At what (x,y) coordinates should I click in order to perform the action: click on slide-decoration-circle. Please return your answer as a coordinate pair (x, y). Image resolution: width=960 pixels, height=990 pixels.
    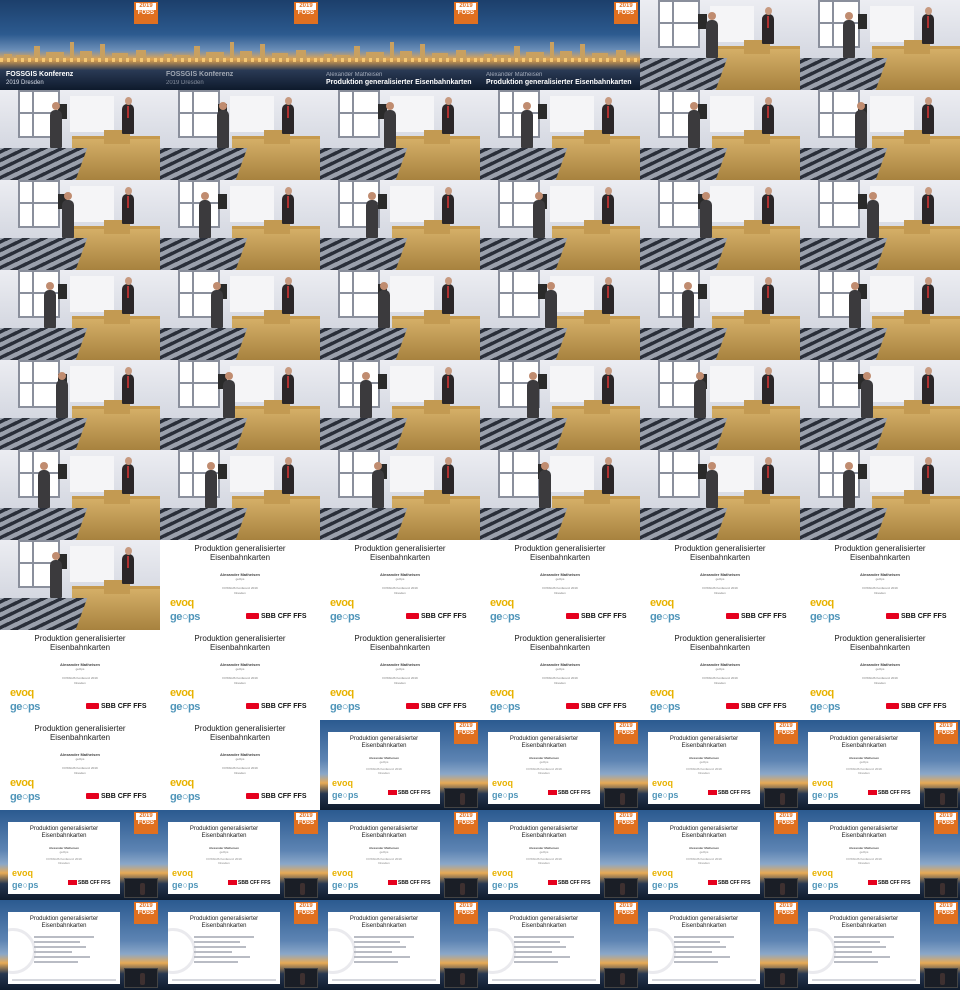
    Looking at the image, I should click on (182, 951).